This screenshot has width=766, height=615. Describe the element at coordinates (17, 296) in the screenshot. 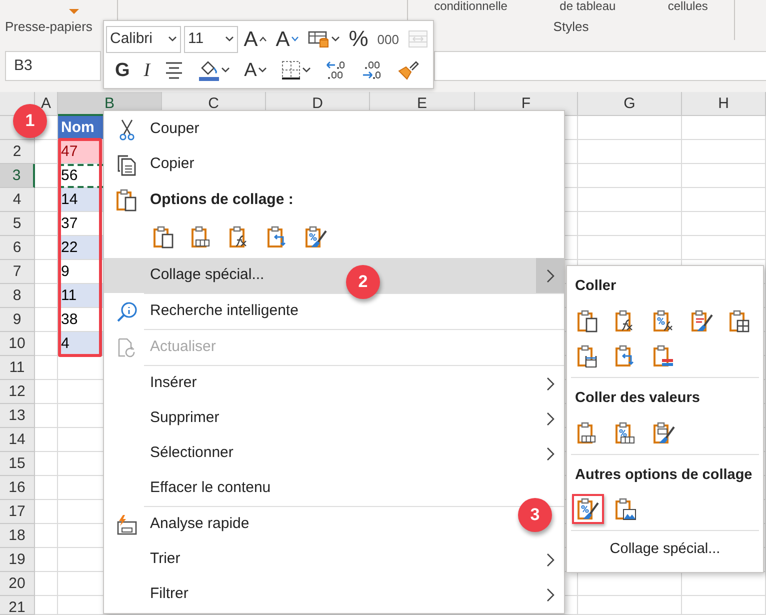

I see `row-header: 8` at that location.